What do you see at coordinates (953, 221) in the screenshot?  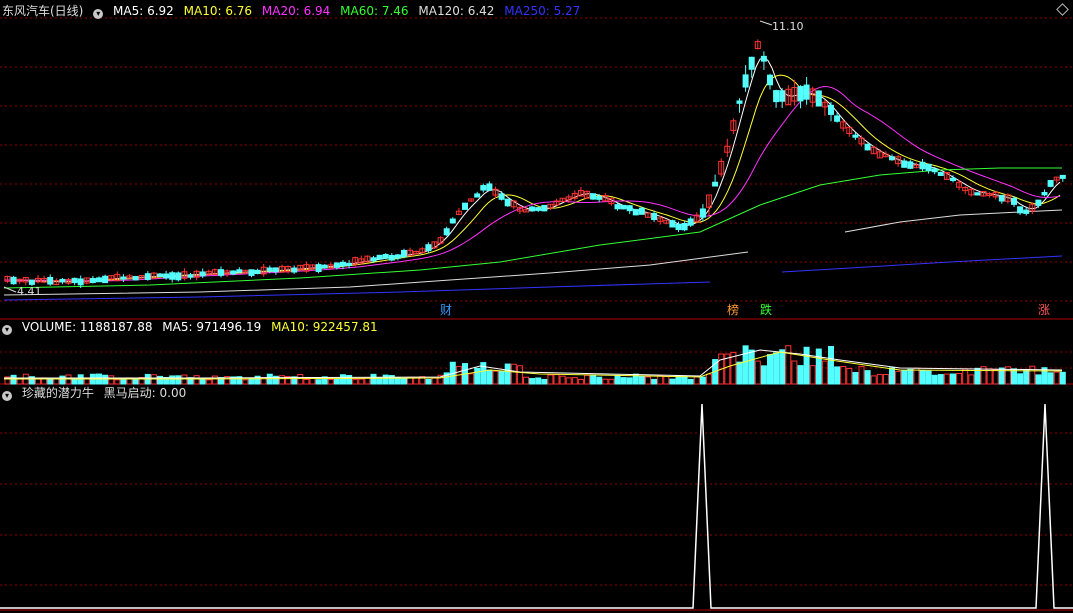 I see `ma120-line-right` at bounding box center [953, 221].